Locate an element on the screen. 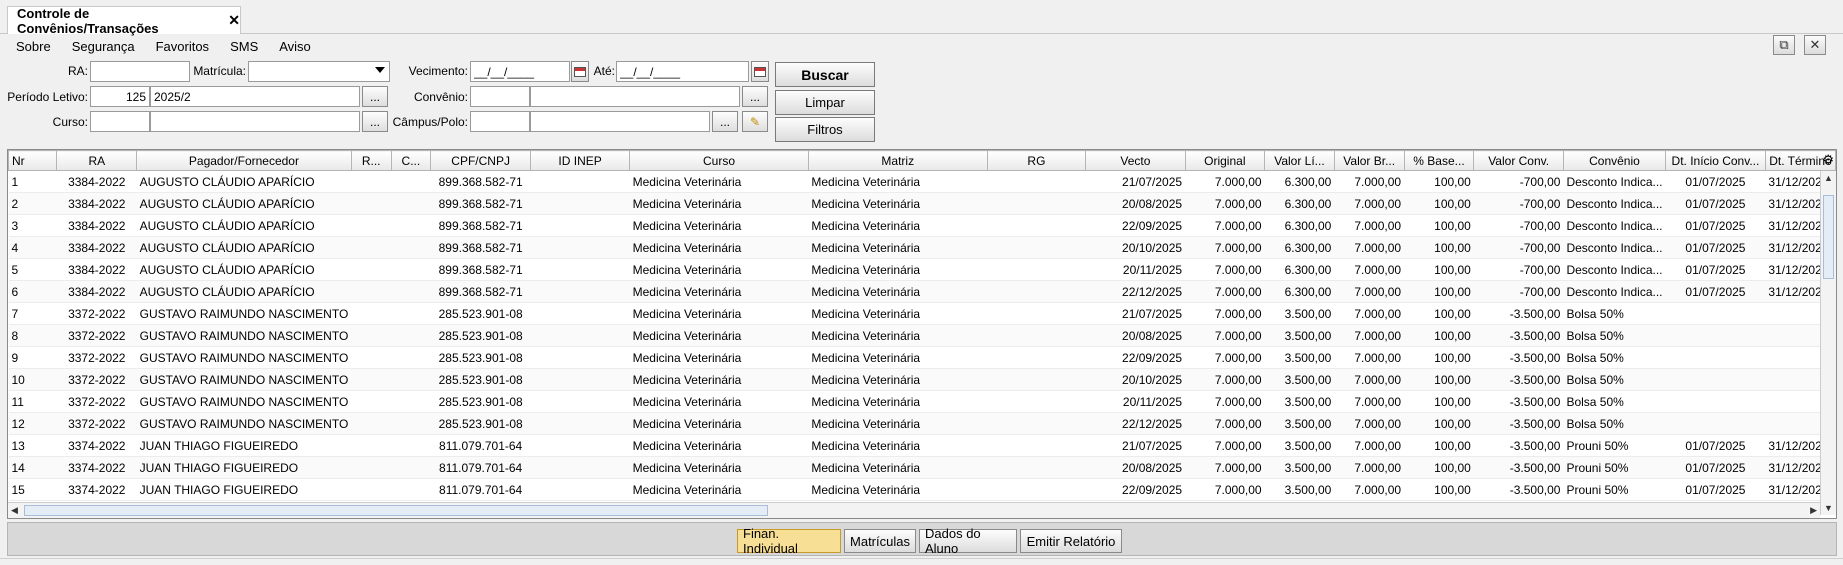  table-cell: 2 is located at coordinates (32, 203).